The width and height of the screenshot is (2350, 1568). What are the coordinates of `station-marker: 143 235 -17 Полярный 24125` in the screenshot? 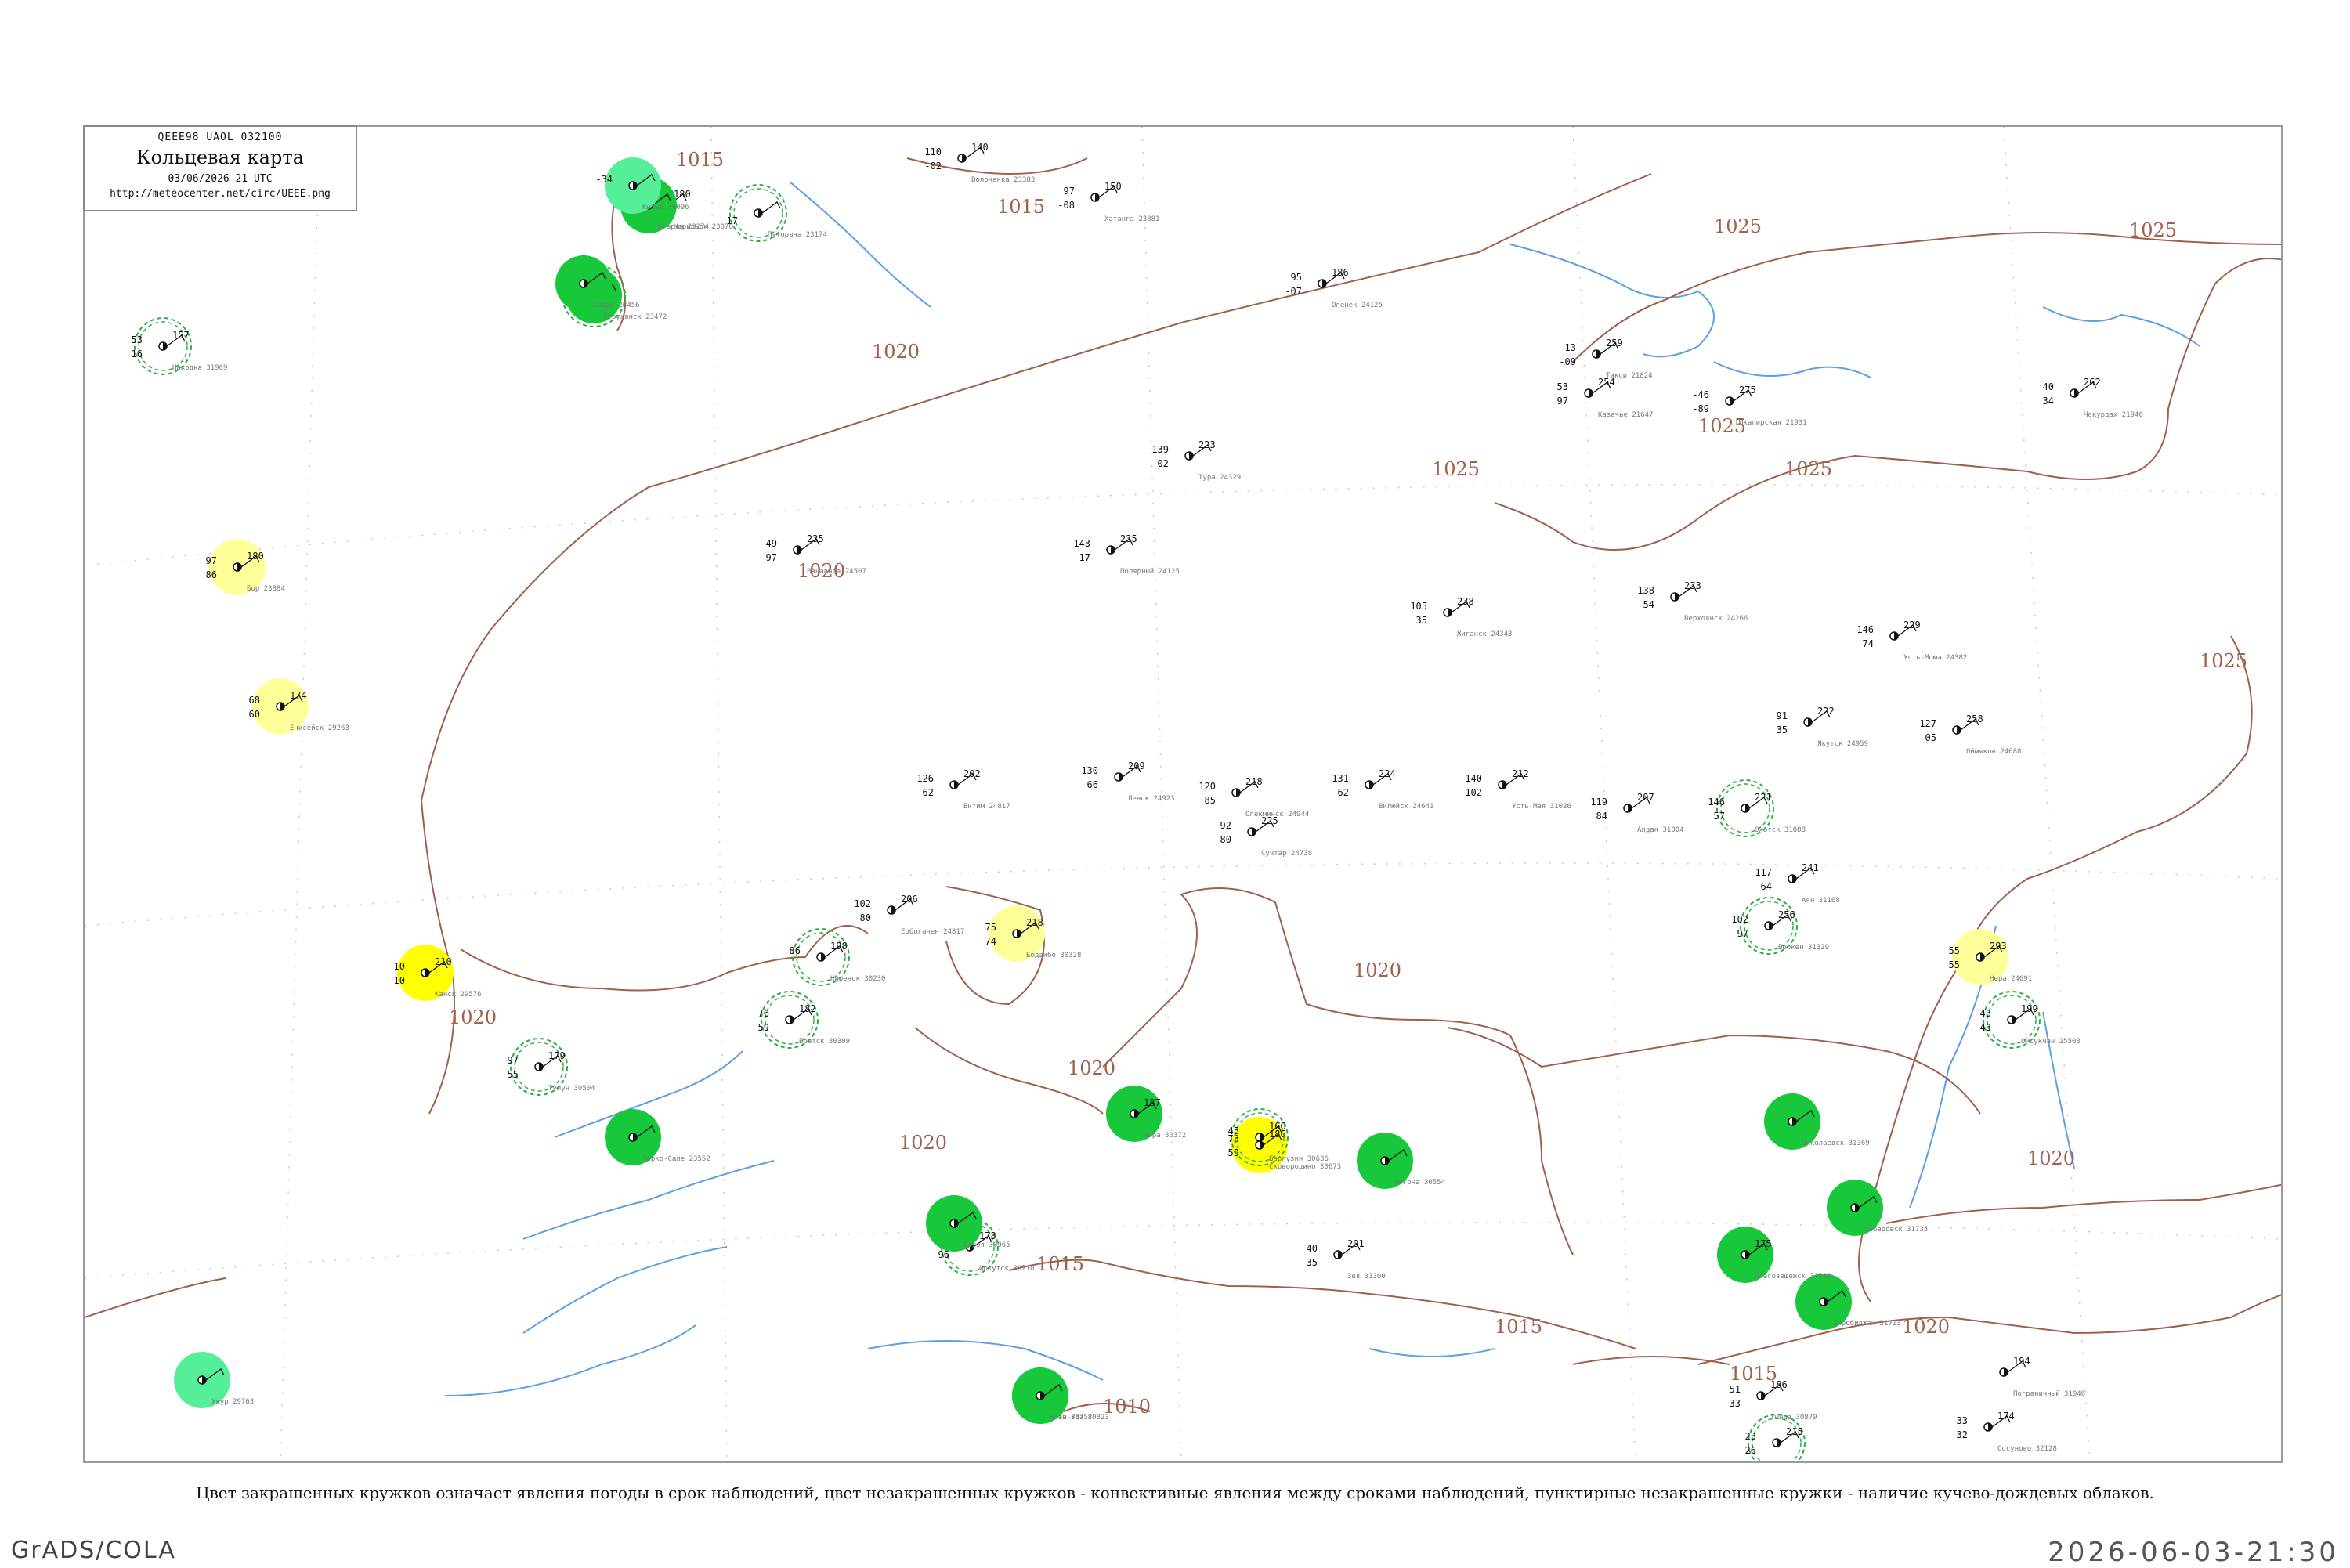 It's located at (1127, 554).